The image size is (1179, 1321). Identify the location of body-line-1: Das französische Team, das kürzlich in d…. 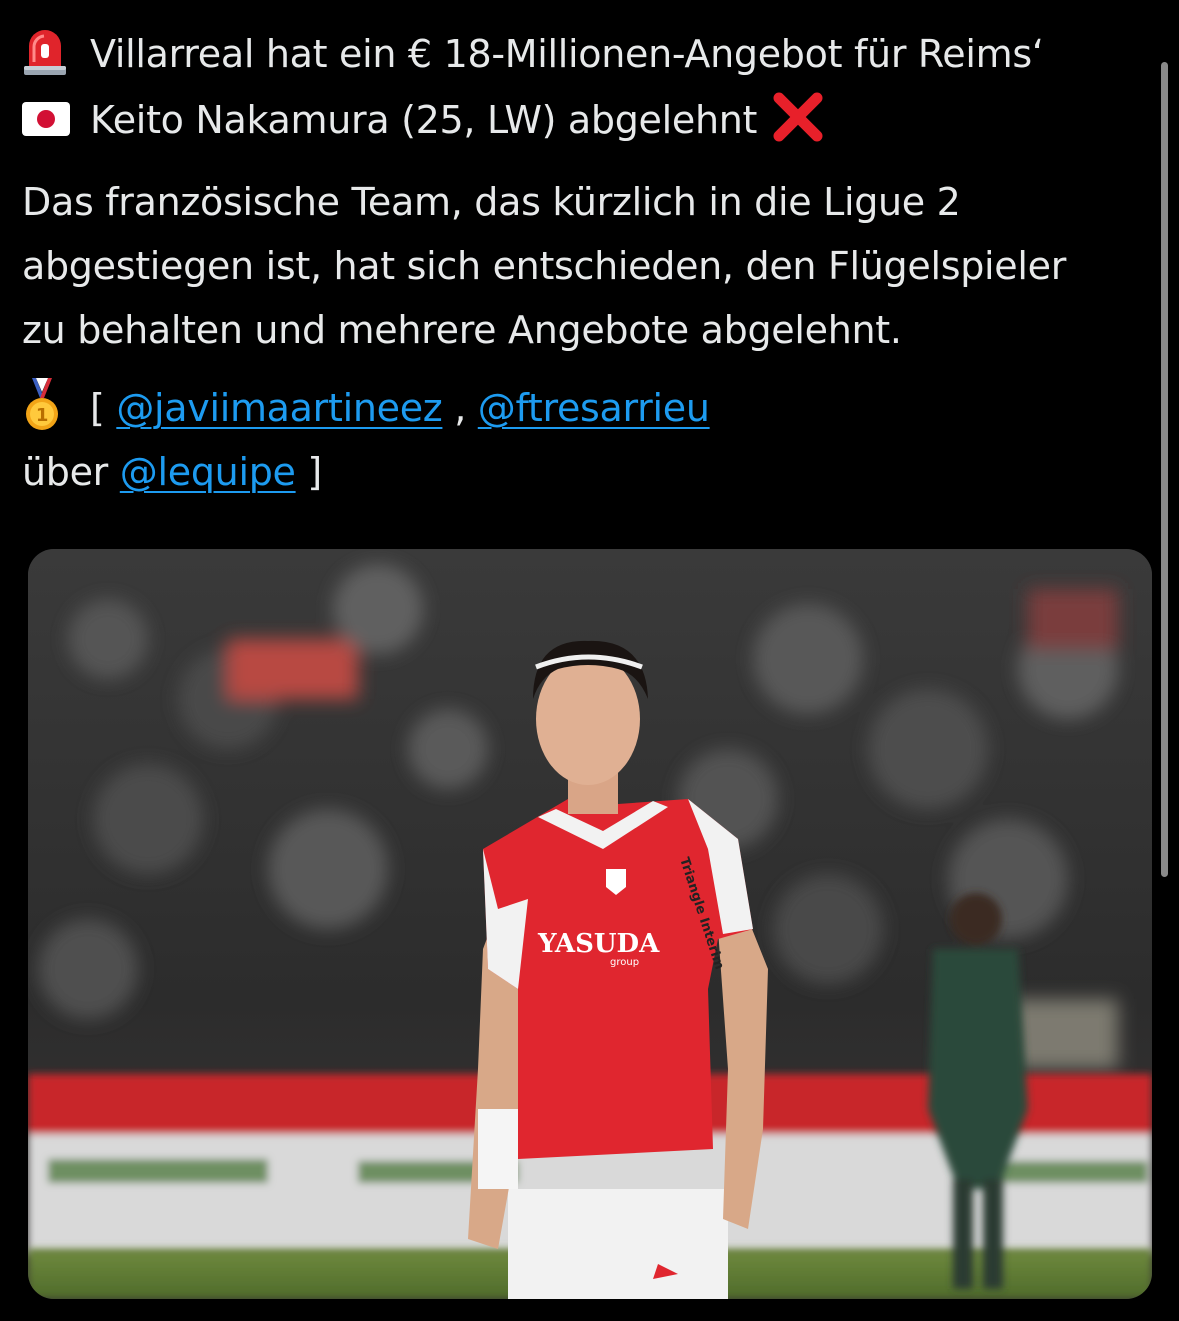
(491, 202).